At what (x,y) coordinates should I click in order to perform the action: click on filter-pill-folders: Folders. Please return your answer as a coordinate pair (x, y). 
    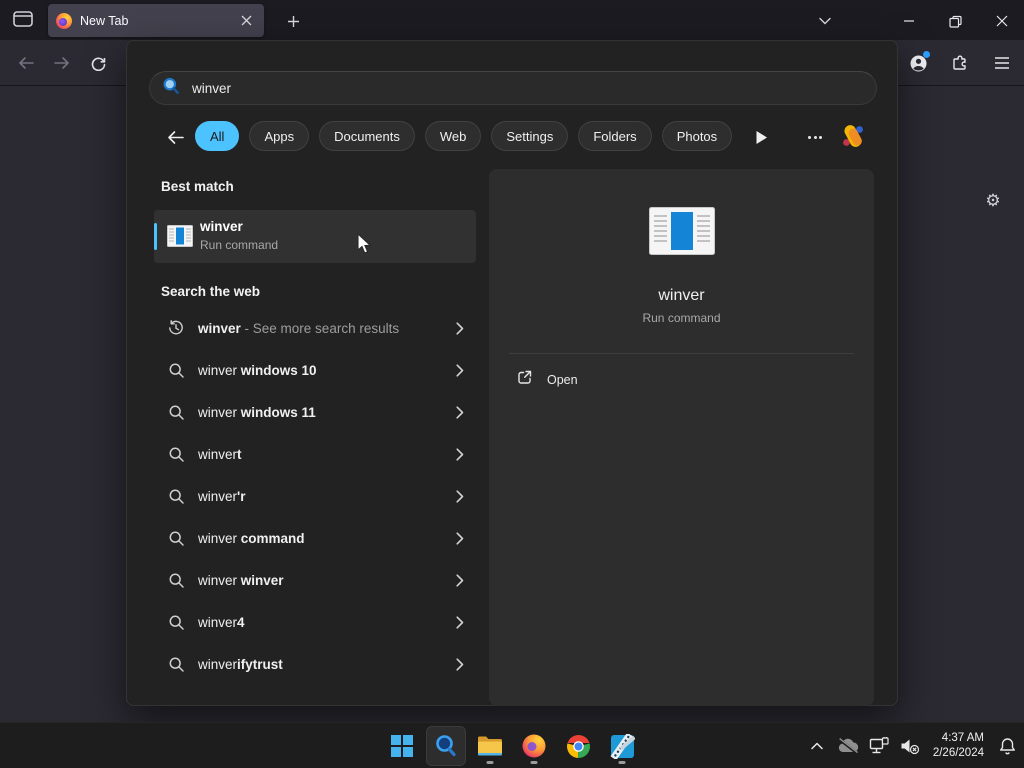
    Looking at the image, I should click on (615, 136).